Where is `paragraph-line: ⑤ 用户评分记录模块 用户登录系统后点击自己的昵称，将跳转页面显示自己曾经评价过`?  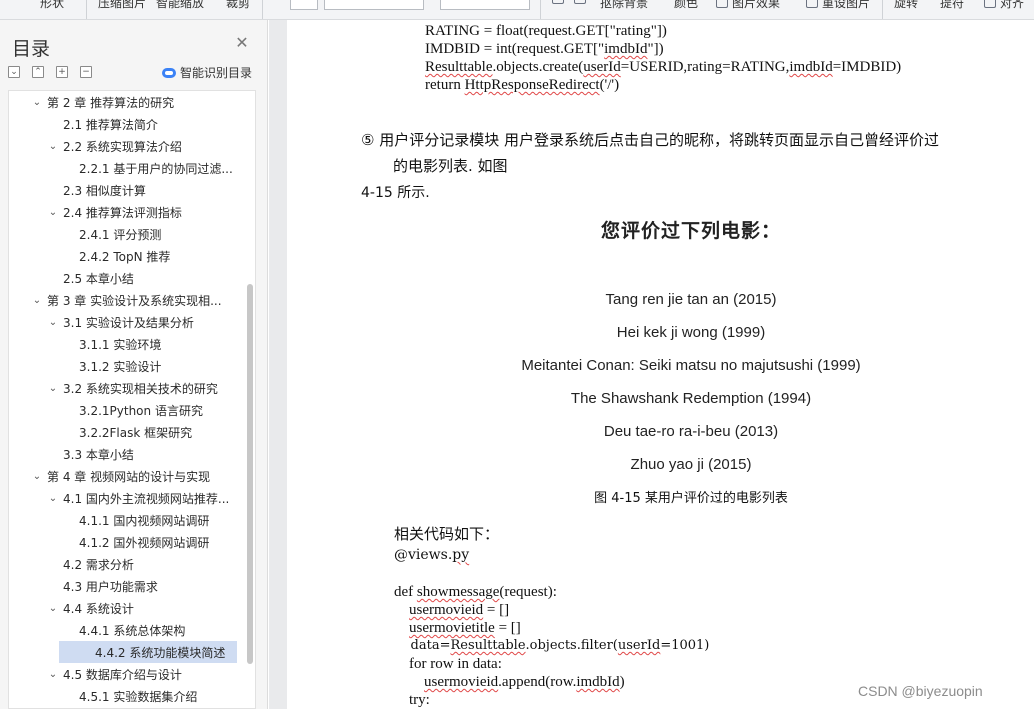
paragraph-line: ⑤ 用户评分记录模块 用户登录系统后点击自己的昵称，将跳转页面显示自己曾经评价过 is located at coordinates (650, 140).